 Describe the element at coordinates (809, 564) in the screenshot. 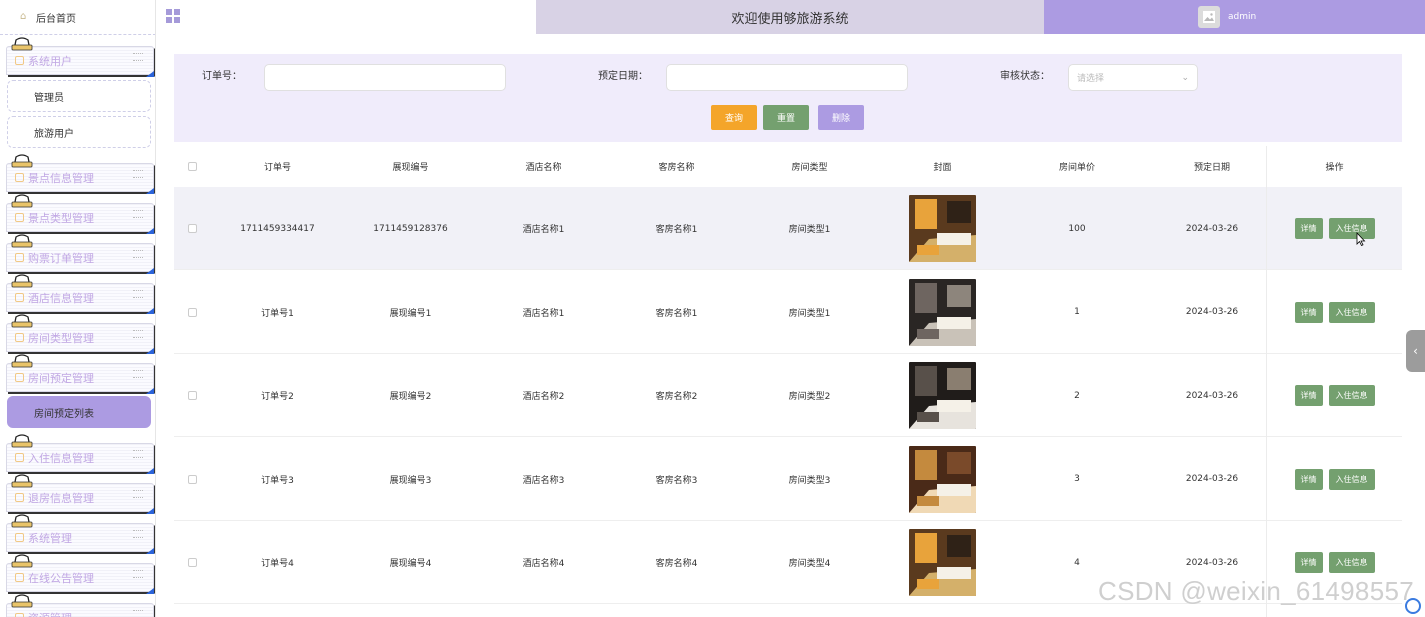

I see `cell-room-type: 房间类型4` at that location.